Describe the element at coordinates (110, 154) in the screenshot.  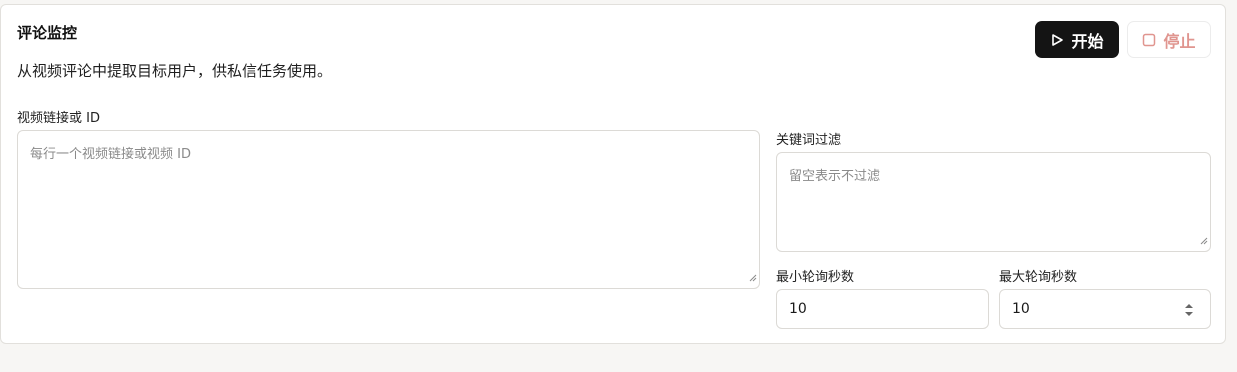
I see `video-links-placeholder: 每行一个视频链接或视频 ID` at that location.